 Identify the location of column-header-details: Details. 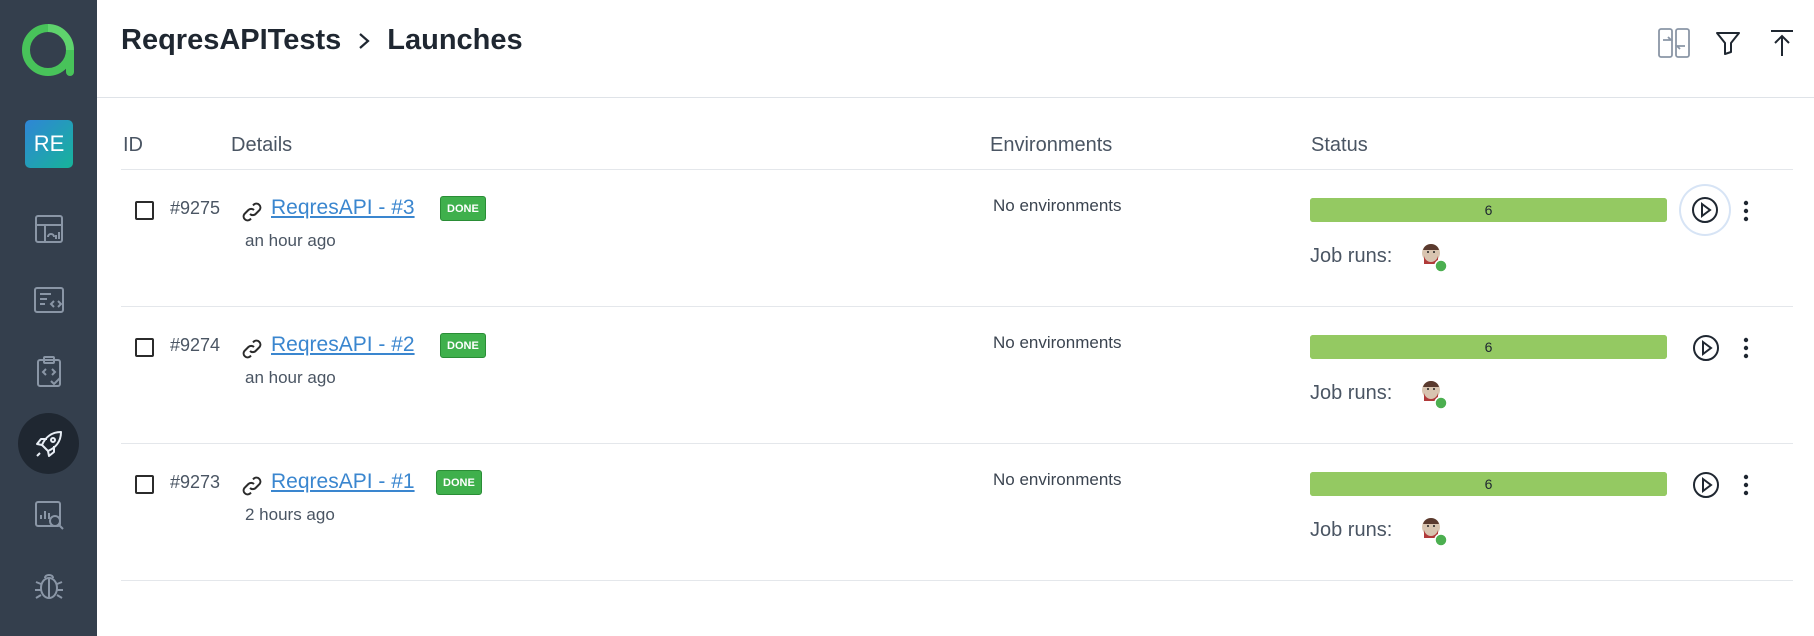
(262, 145).